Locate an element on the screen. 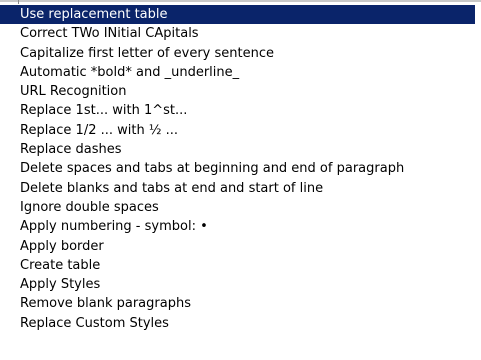  list-item-use-replacement-table: Use replacement table is located at coordinates (237, 15).